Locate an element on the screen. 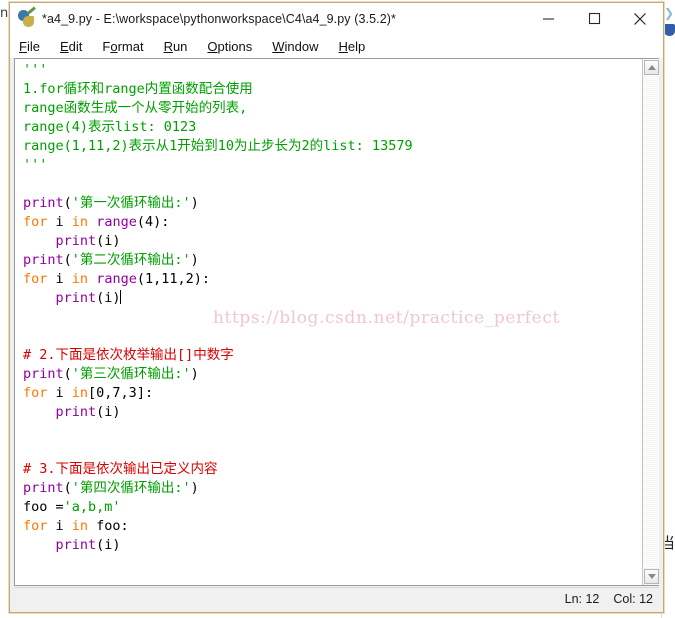  code-line: for i in foo: is located at coordinates (332, 526).